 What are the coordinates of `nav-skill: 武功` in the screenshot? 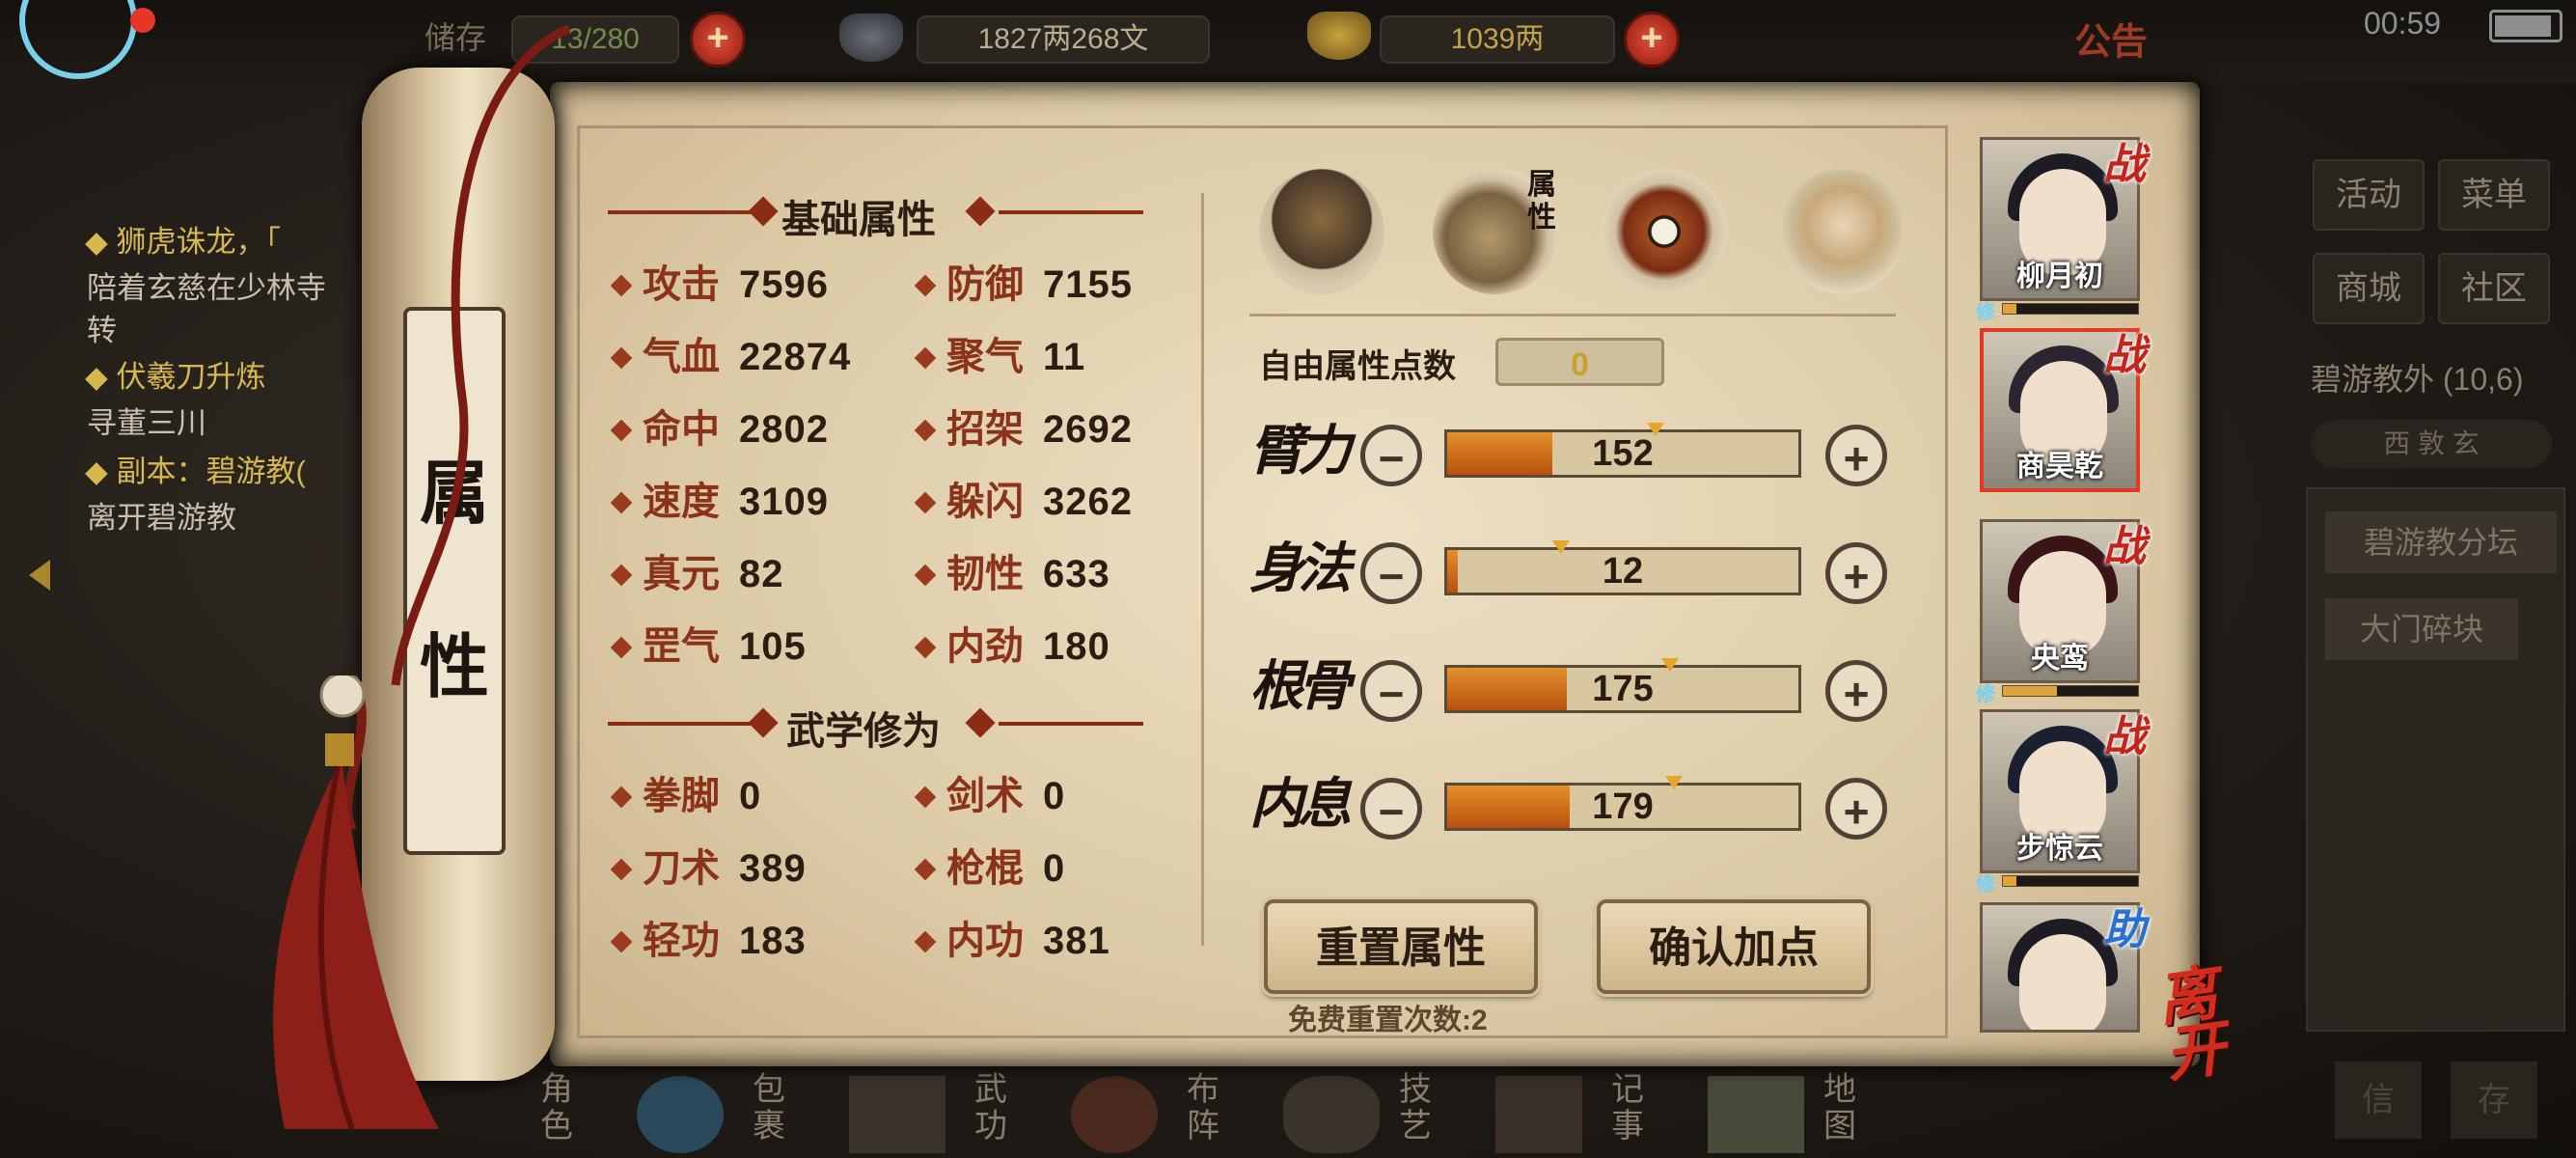 It's located at (993, 1107).